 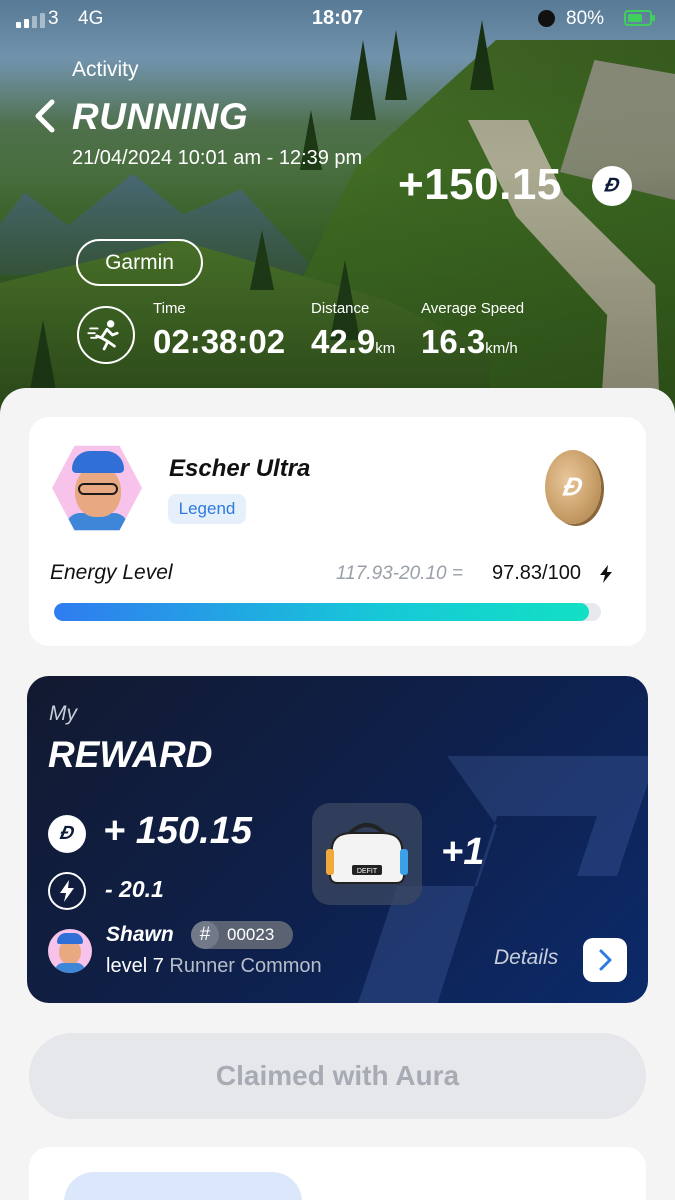 I want to click on reward-item-count: +1, so click(x=463, y=852).